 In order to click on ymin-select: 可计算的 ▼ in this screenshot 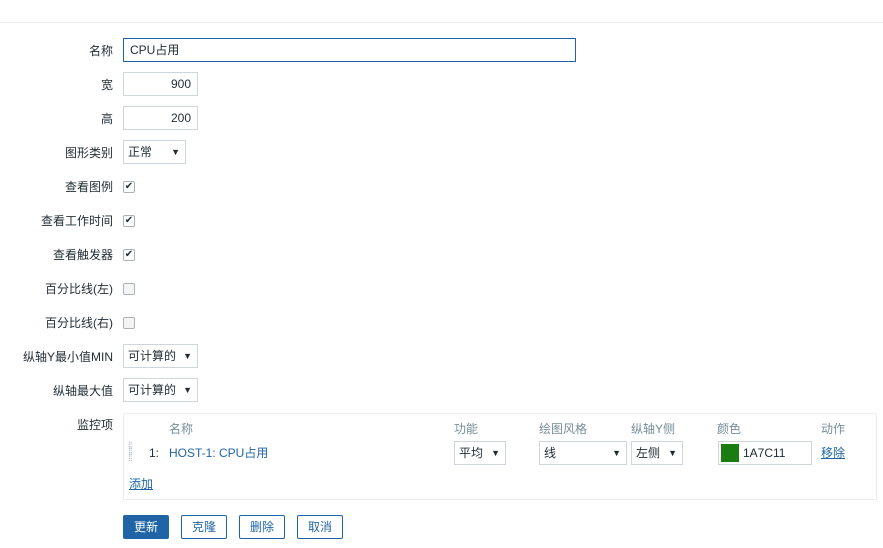, I will do `click(160, 356)`.